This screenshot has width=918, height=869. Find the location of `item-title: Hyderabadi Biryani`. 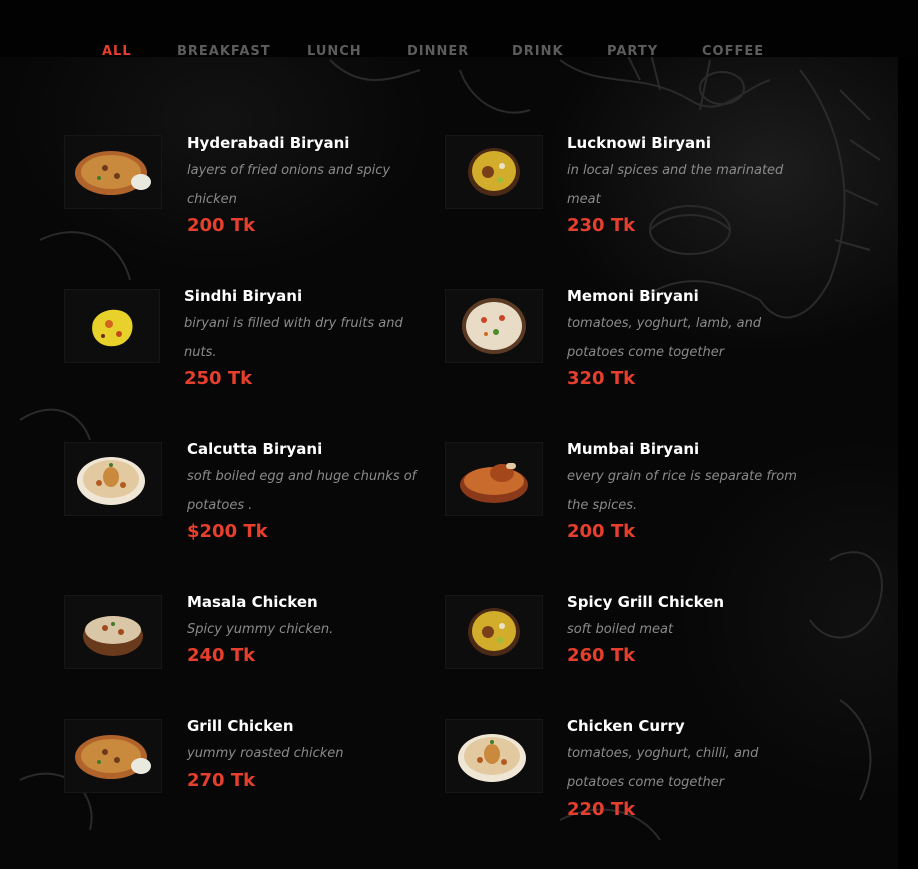

item-title: Hyderabadi Biryani is located at coordinates (268, 143).